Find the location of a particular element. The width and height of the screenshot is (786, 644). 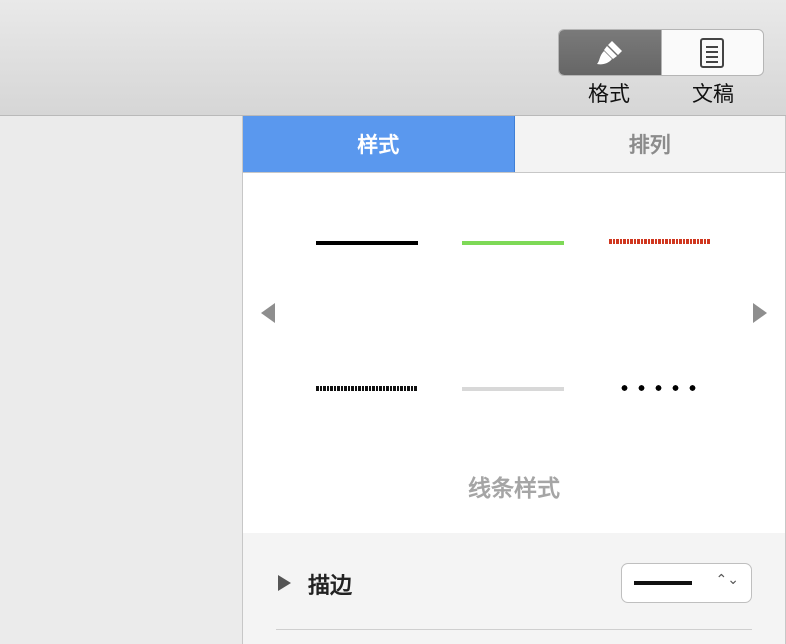

previous-page-icon is located at coordinates (268, 313).